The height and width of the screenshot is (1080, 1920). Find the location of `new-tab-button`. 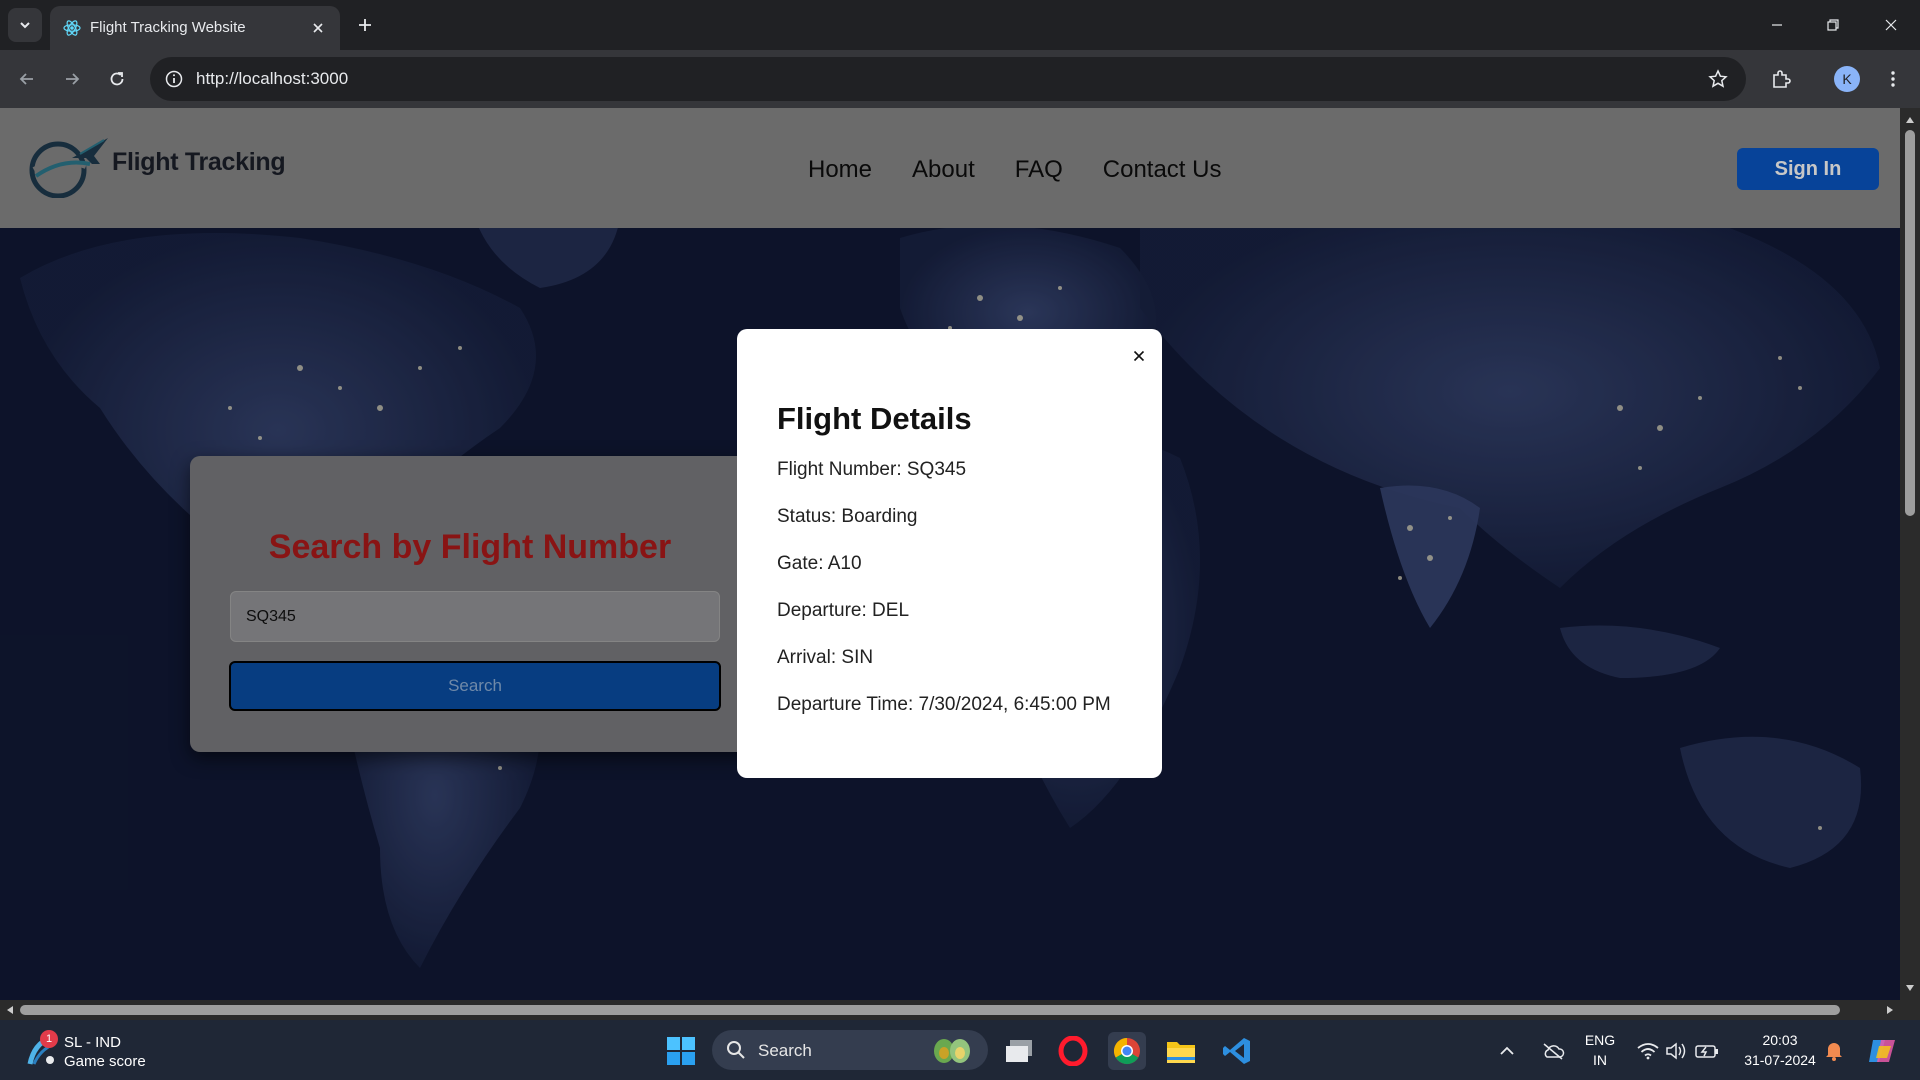

new-tab-button is located at coordinates (365, 25).